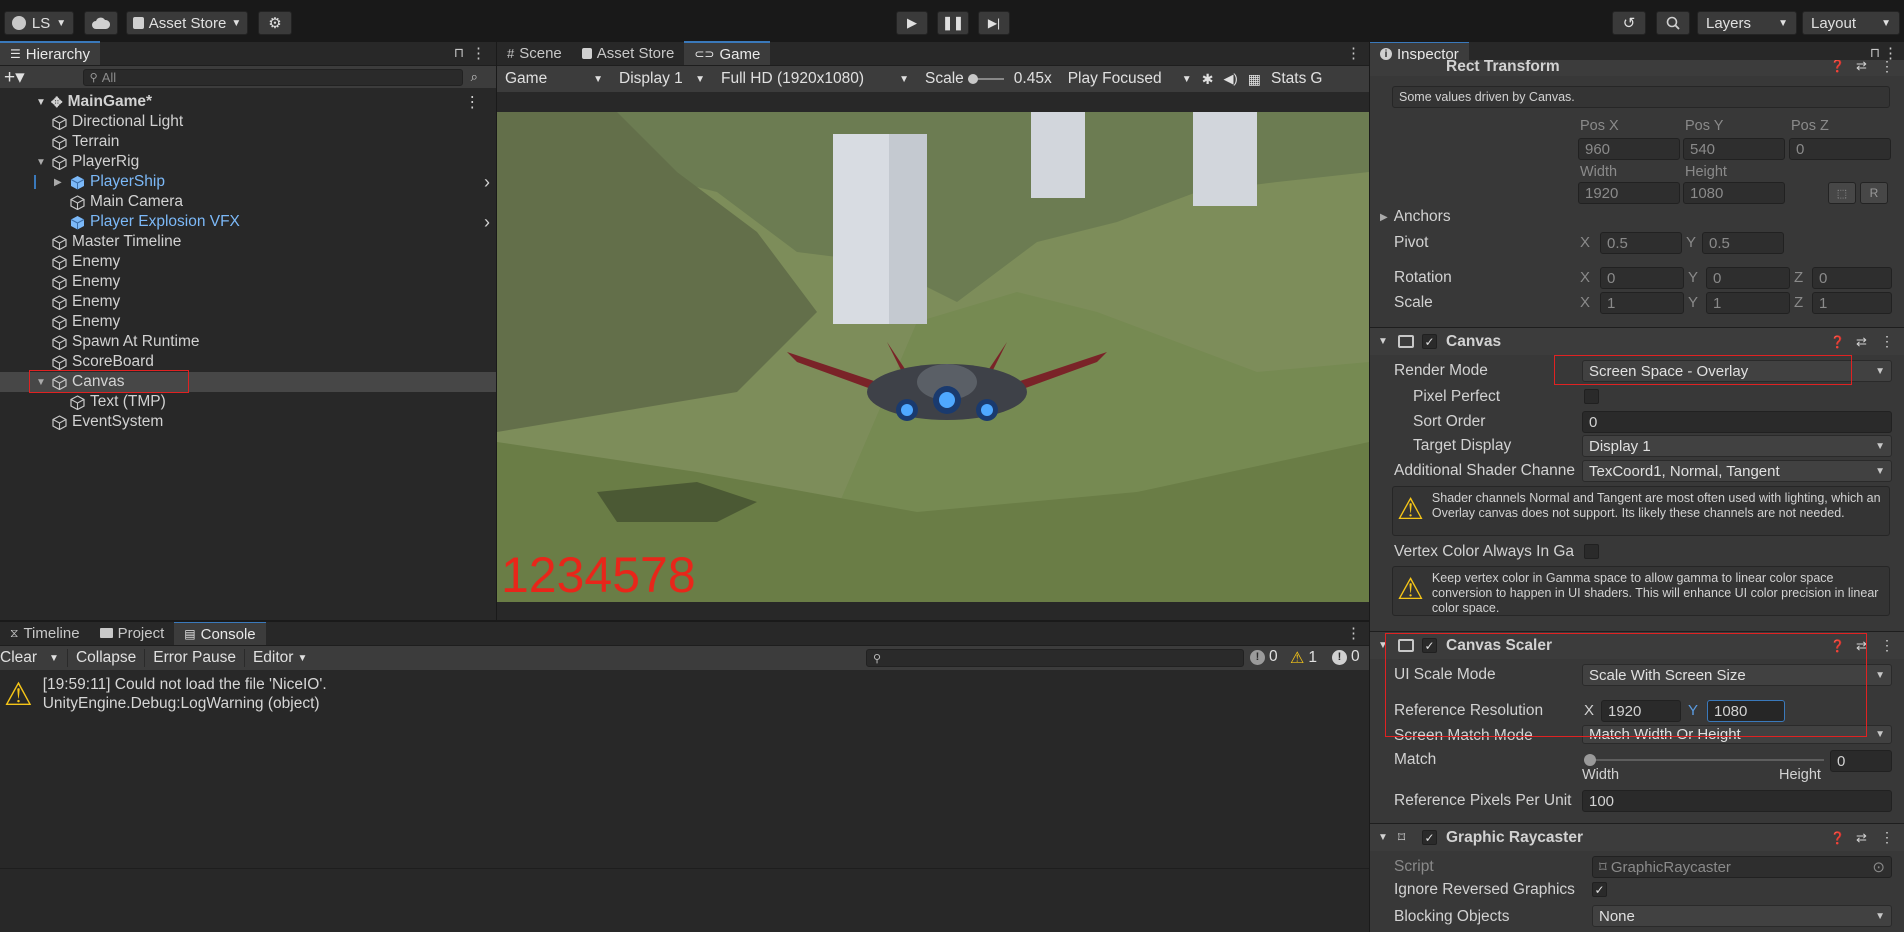 The height and width of the screenshot is (932, 1904). I want to click on tab-scene: # Scene, so click(534, 53).